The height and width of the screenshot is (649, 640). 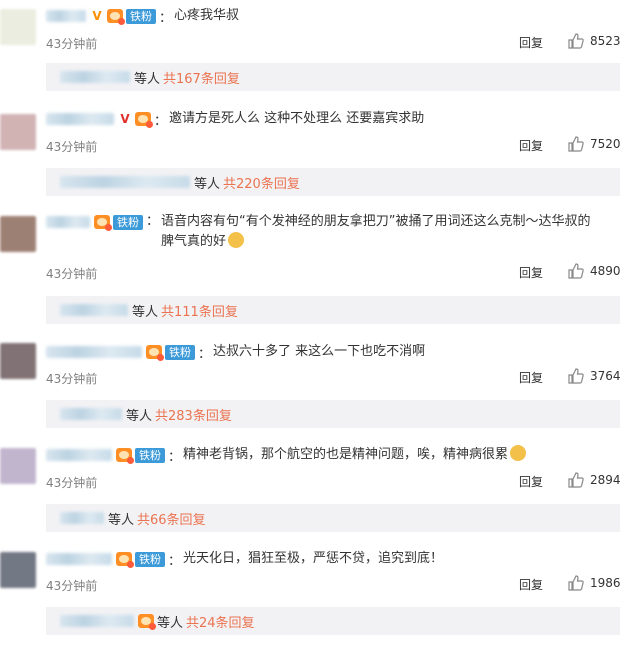 What do you see at coordinates (333, 182) in the screenshot?
I see `sub-replies-box: 等人 共220条回复` at bounding box center [333, 182].